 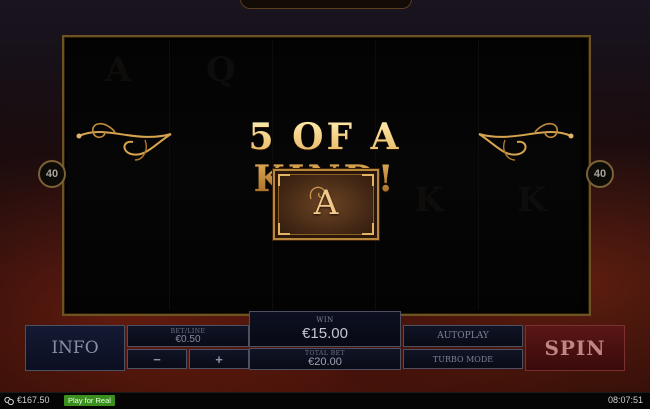 I want to click on reel-5: K, so click(x=530, y=175).